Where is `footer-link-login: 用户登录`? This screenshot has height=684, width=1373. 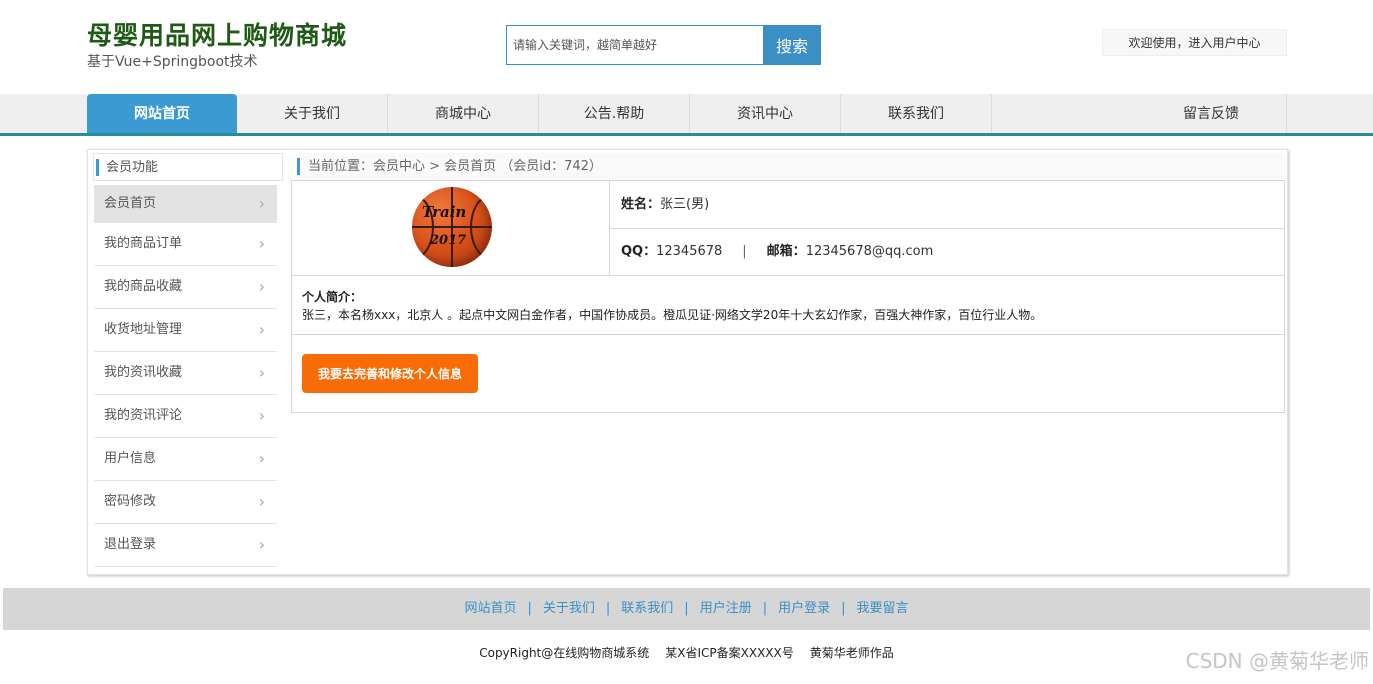
footer-link-login: 用户登录 is located at coordinates (804, 608).